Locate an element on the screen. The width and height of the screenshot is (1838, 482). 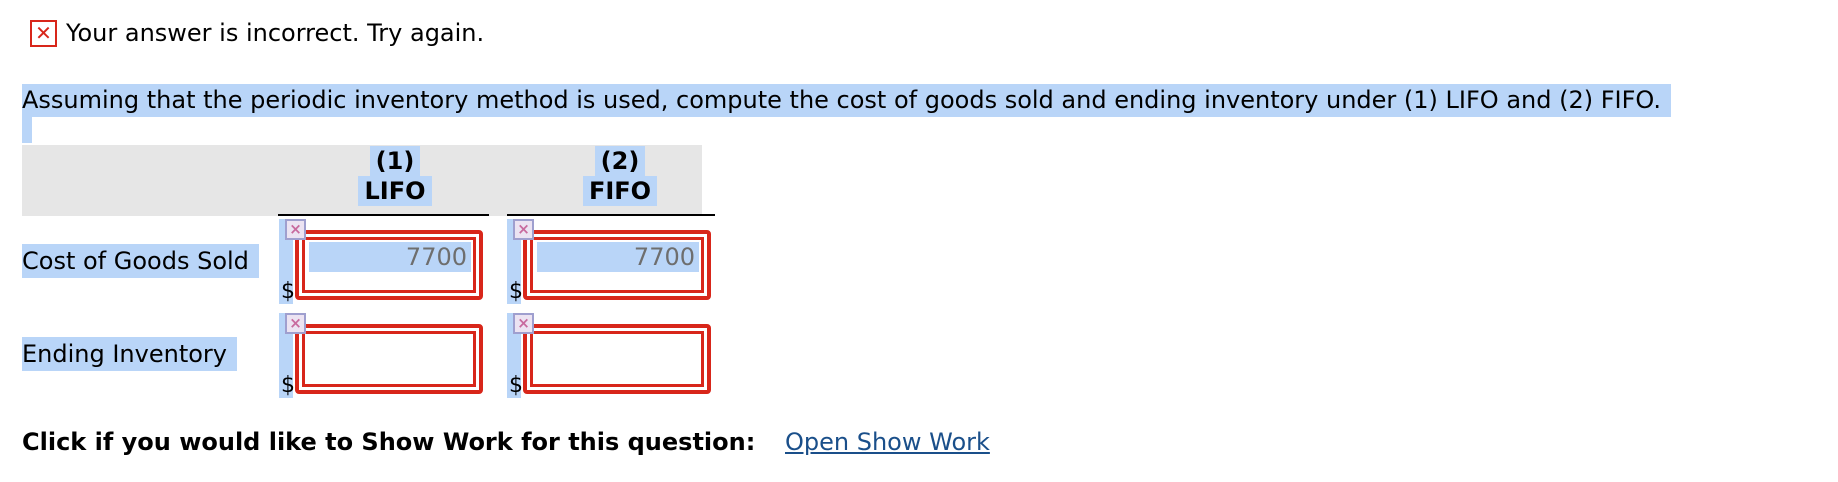
row-label-cost-of-goods-sold: Cost of Goods Sold is located at coordinates (140, 261).